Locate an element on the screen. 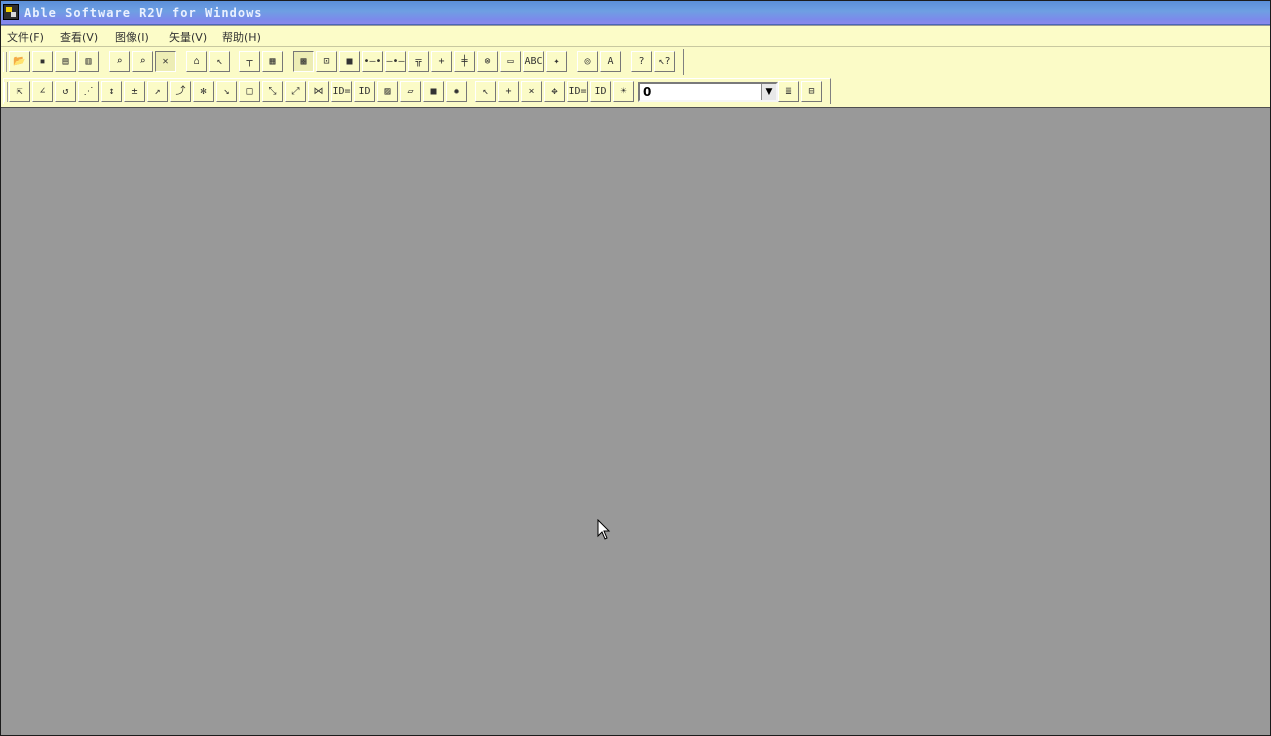 This screenshot has height=736, width=1271. control-point-button: ✦ is located at coordinates (556, 61).